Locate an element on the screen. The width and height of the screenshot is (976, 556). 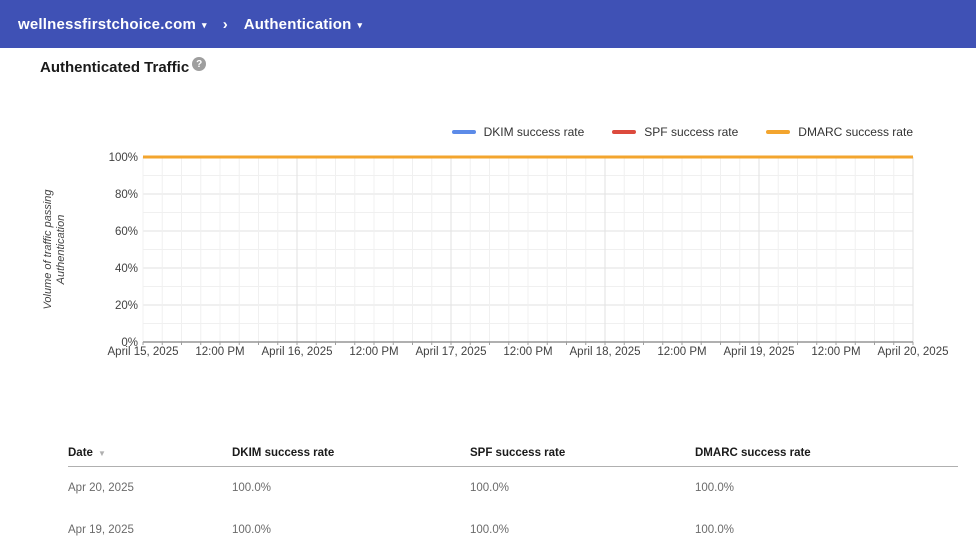
xtick-label: April 19, 2025 is located at coordinates (759, 352).